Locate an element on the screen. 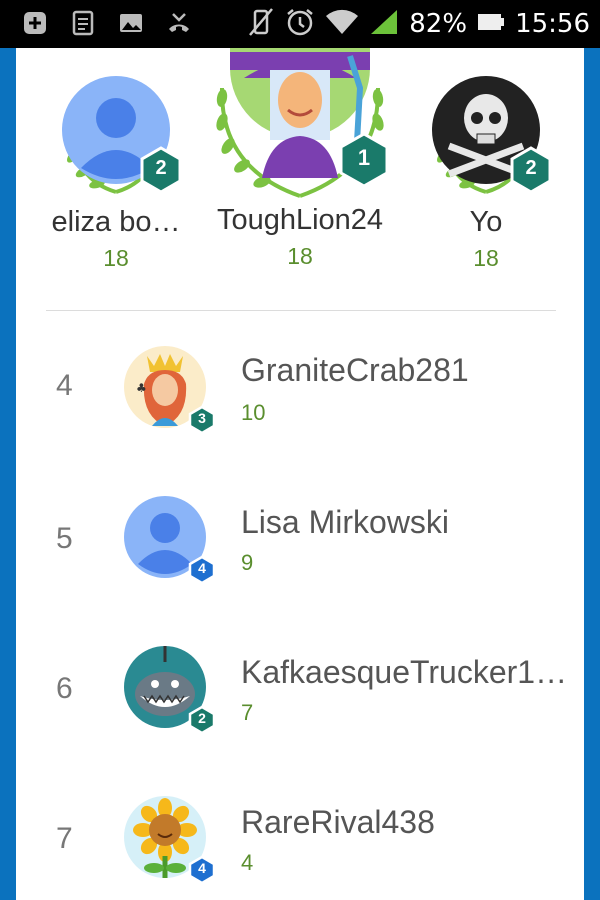 The width and height of the screenshot is (600, 900). podium-player-center: 1 ToughLion24 18 is located at coordinates (300, 159).